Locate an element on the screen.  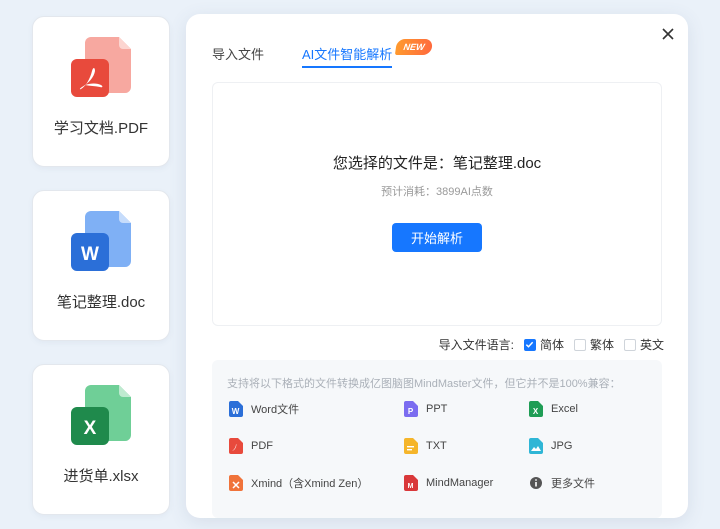
format-label: JPG is located at coordinates (562, 446).